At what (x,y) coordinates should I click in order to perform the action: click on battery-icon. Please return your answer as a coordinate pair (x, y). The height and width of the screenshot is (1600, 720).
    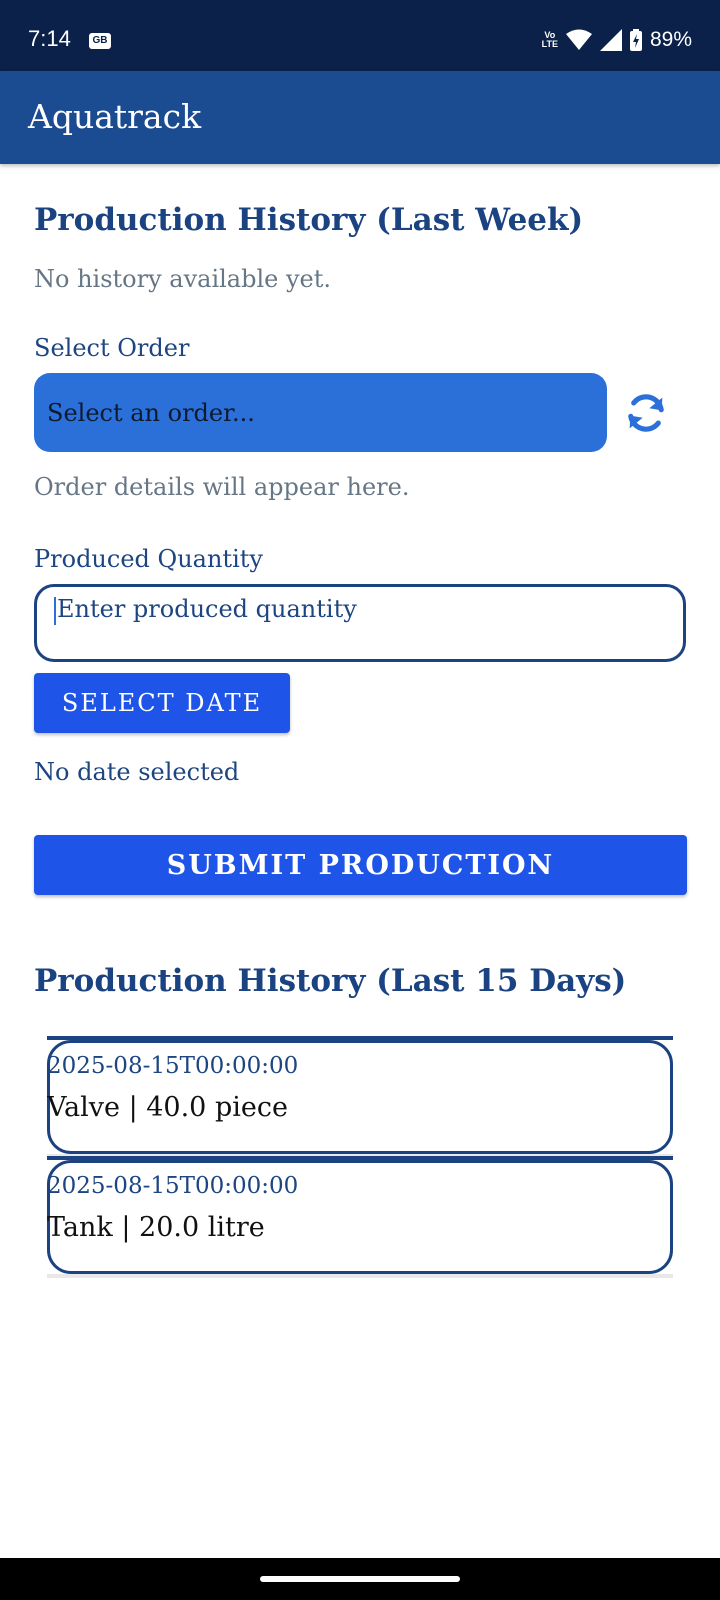
    Looking at the image, I should click on (635, 40).